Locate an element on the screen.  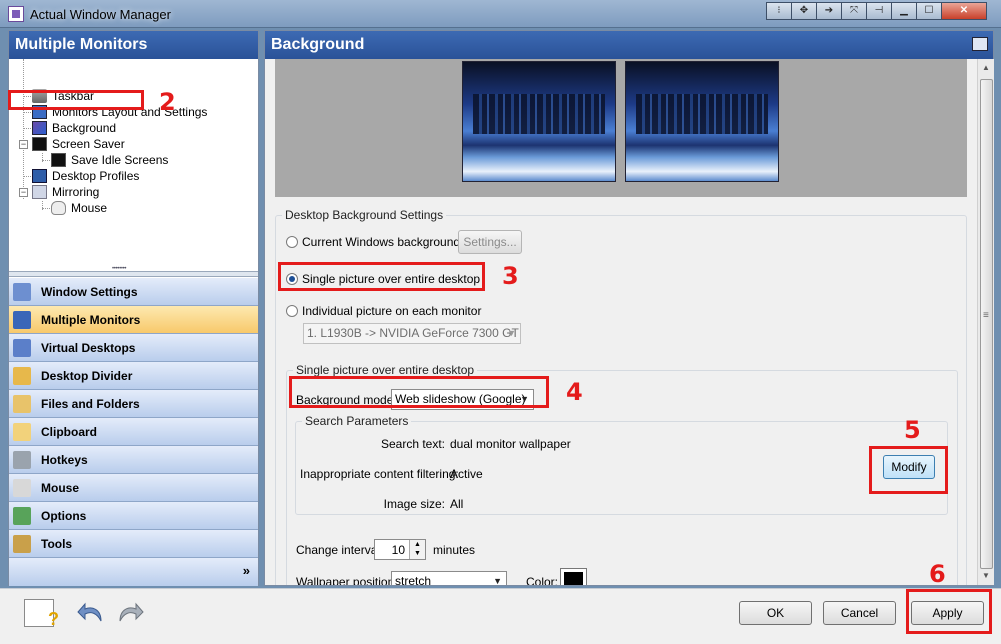
change-interval-unit: minutes is located at coordinates (454, 550).